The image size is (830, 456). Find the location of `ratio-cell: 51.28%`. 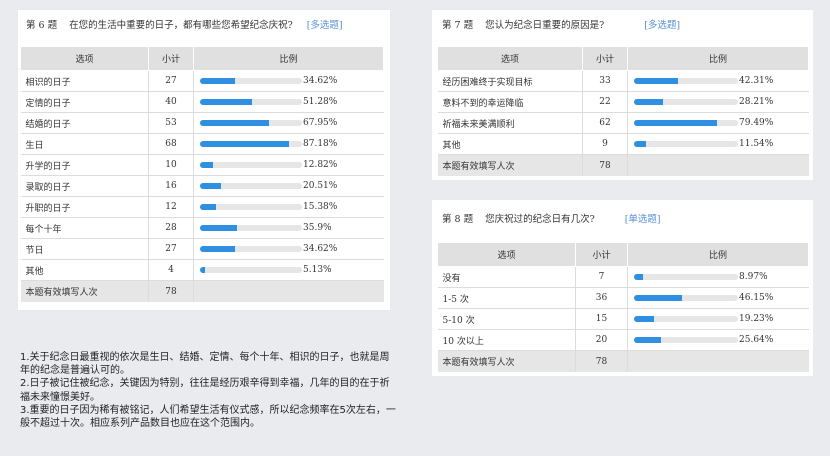

ratio-cell: 51.28% is located at coordinates (288, 102).